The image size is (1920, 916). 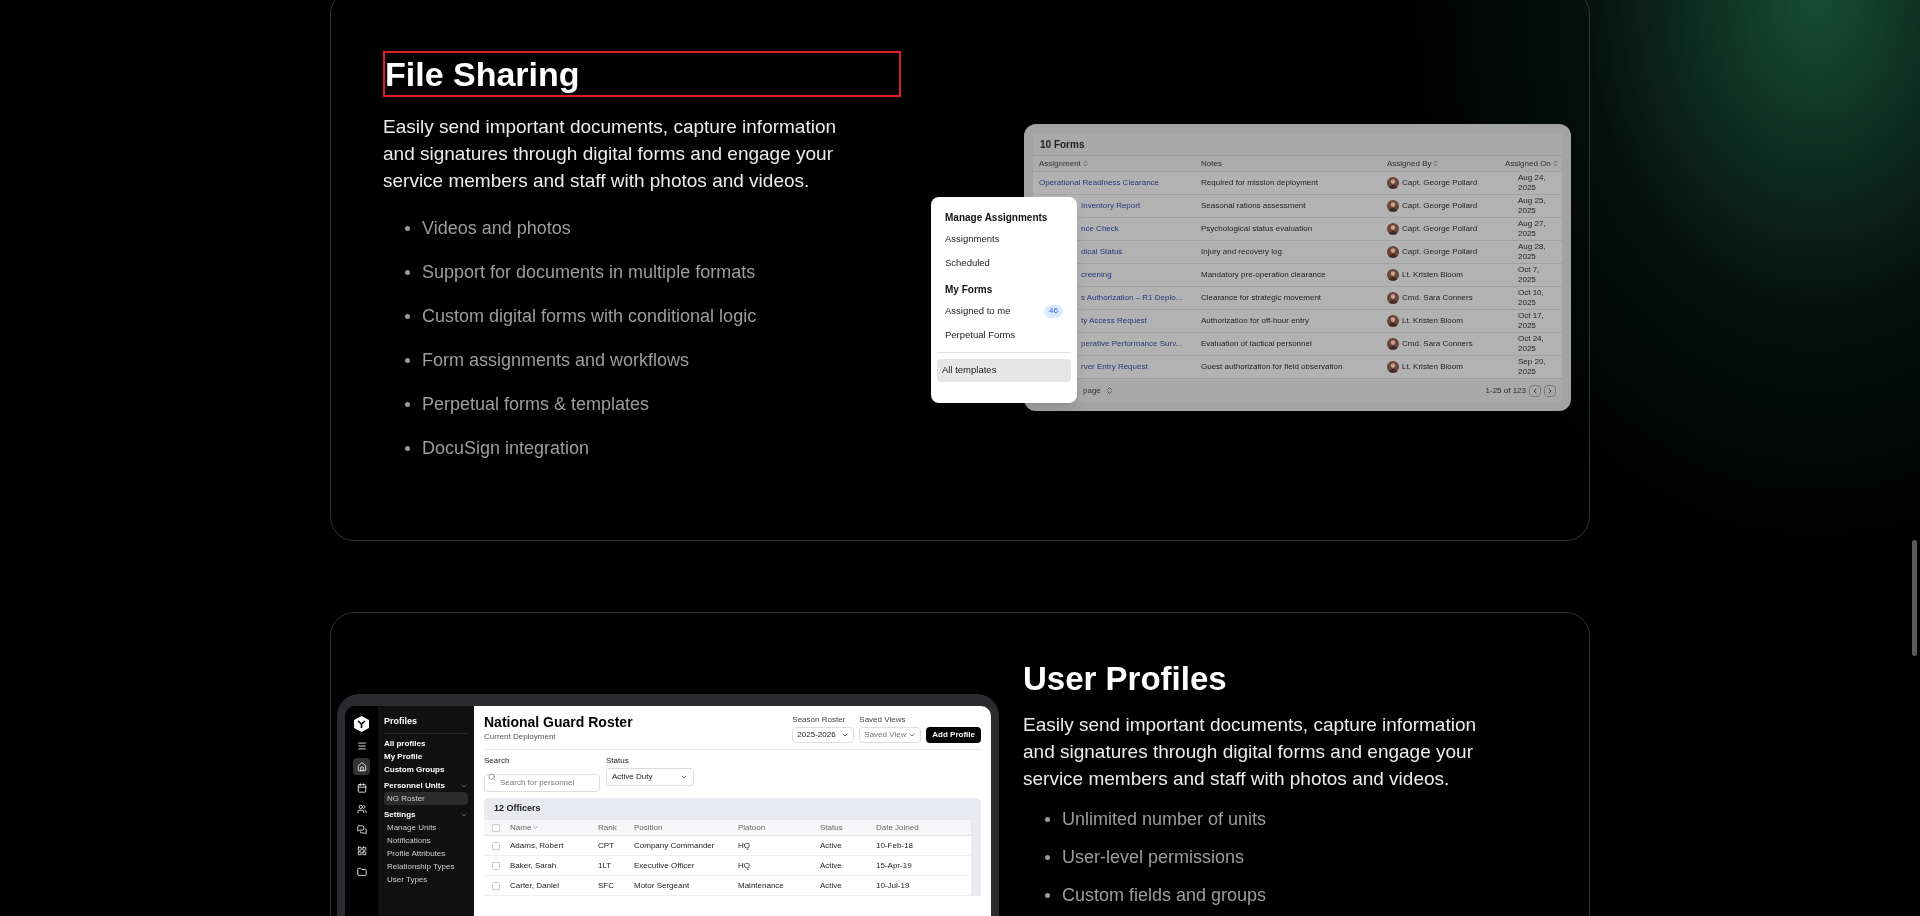 What do you see at coordinates (1004, 239) in the screenshot?
I see `menu-item: Assignments` at bounding box center [1004, 239].